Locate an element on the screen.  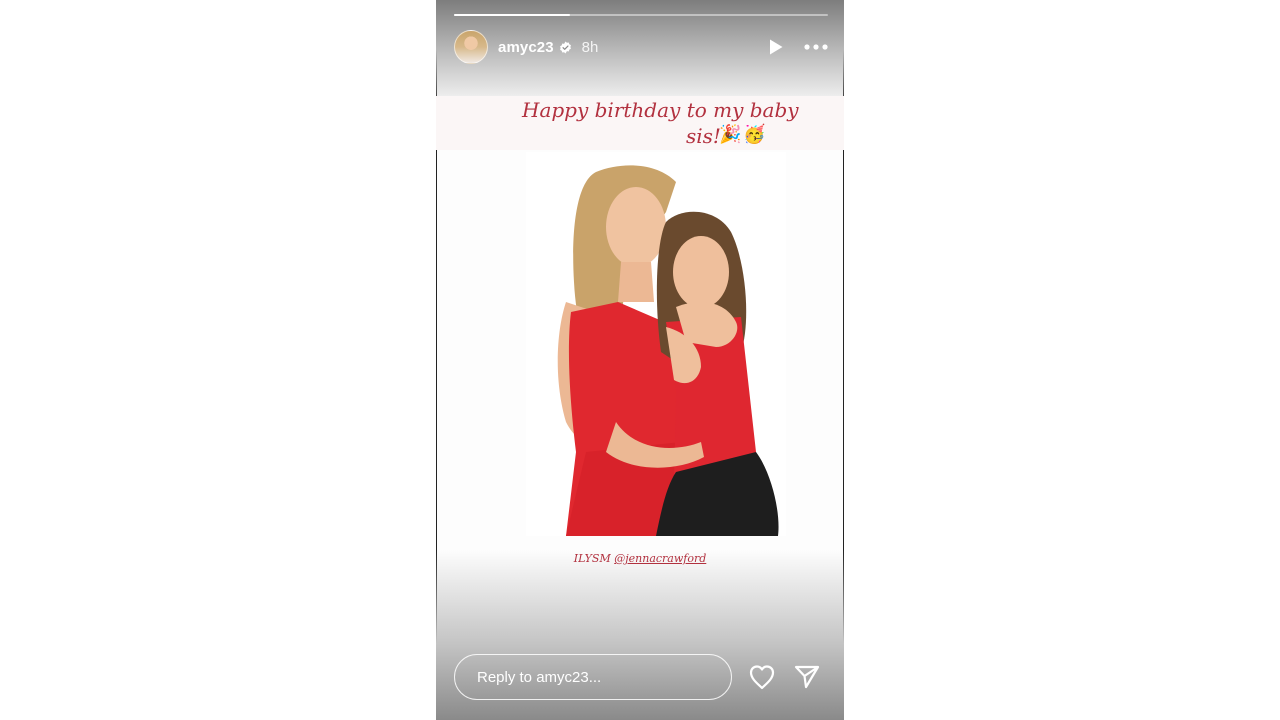
mention-caption: ILYSM @jennacrawford is located at coordinates (640, 558).